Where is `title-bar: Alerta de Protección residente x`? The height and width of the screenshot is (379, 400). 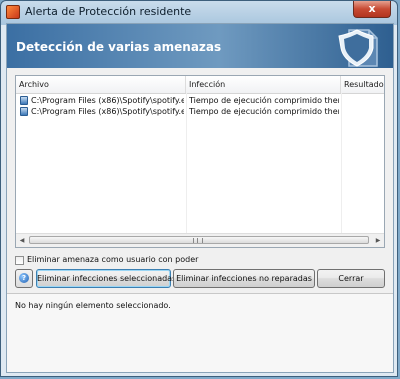
title-bar: Alerta de Protección residente x is located at coordinates (199, 12).